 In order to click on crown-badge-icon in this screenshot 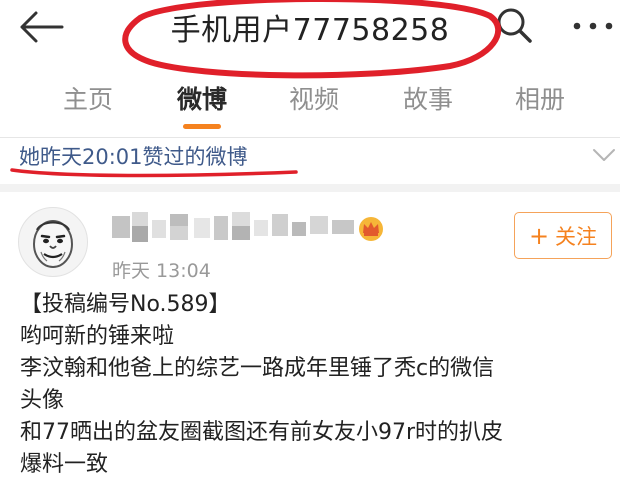, I will do `click(371, 229)`.